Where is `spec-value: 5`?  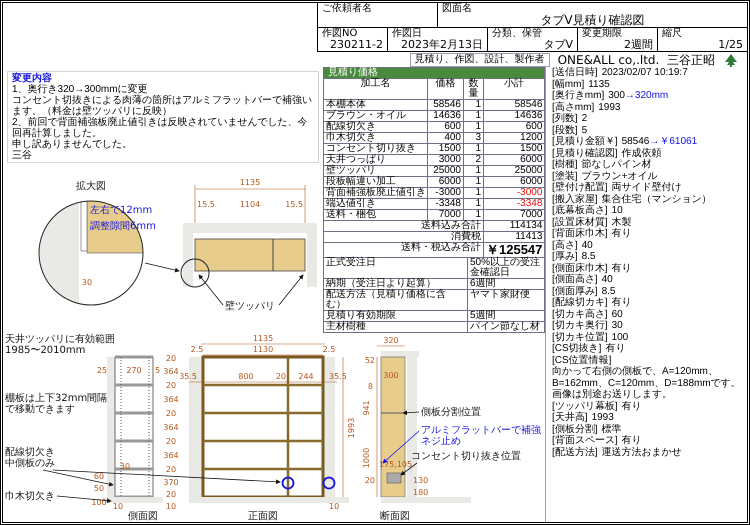
spec-value: 5 is located at coordinates (585, 130).